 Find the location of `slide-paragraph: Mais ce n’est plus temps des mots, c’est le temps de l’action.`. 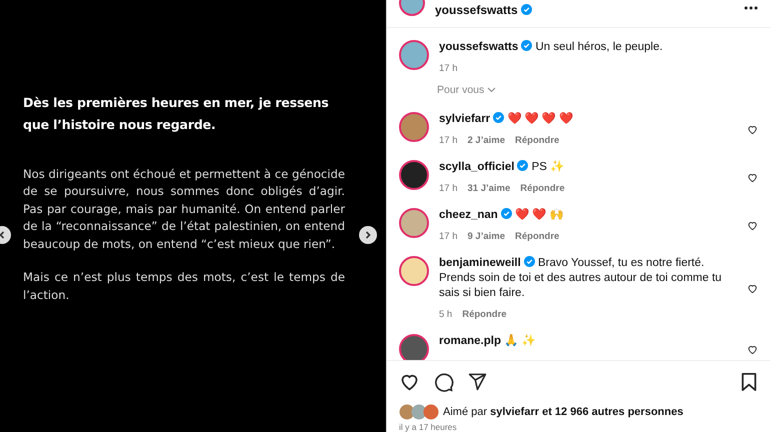

slide-paragraph: Mais ce n’est plus temps des mots, c’est le temps de l’action. is located at coordinates (184, 286).